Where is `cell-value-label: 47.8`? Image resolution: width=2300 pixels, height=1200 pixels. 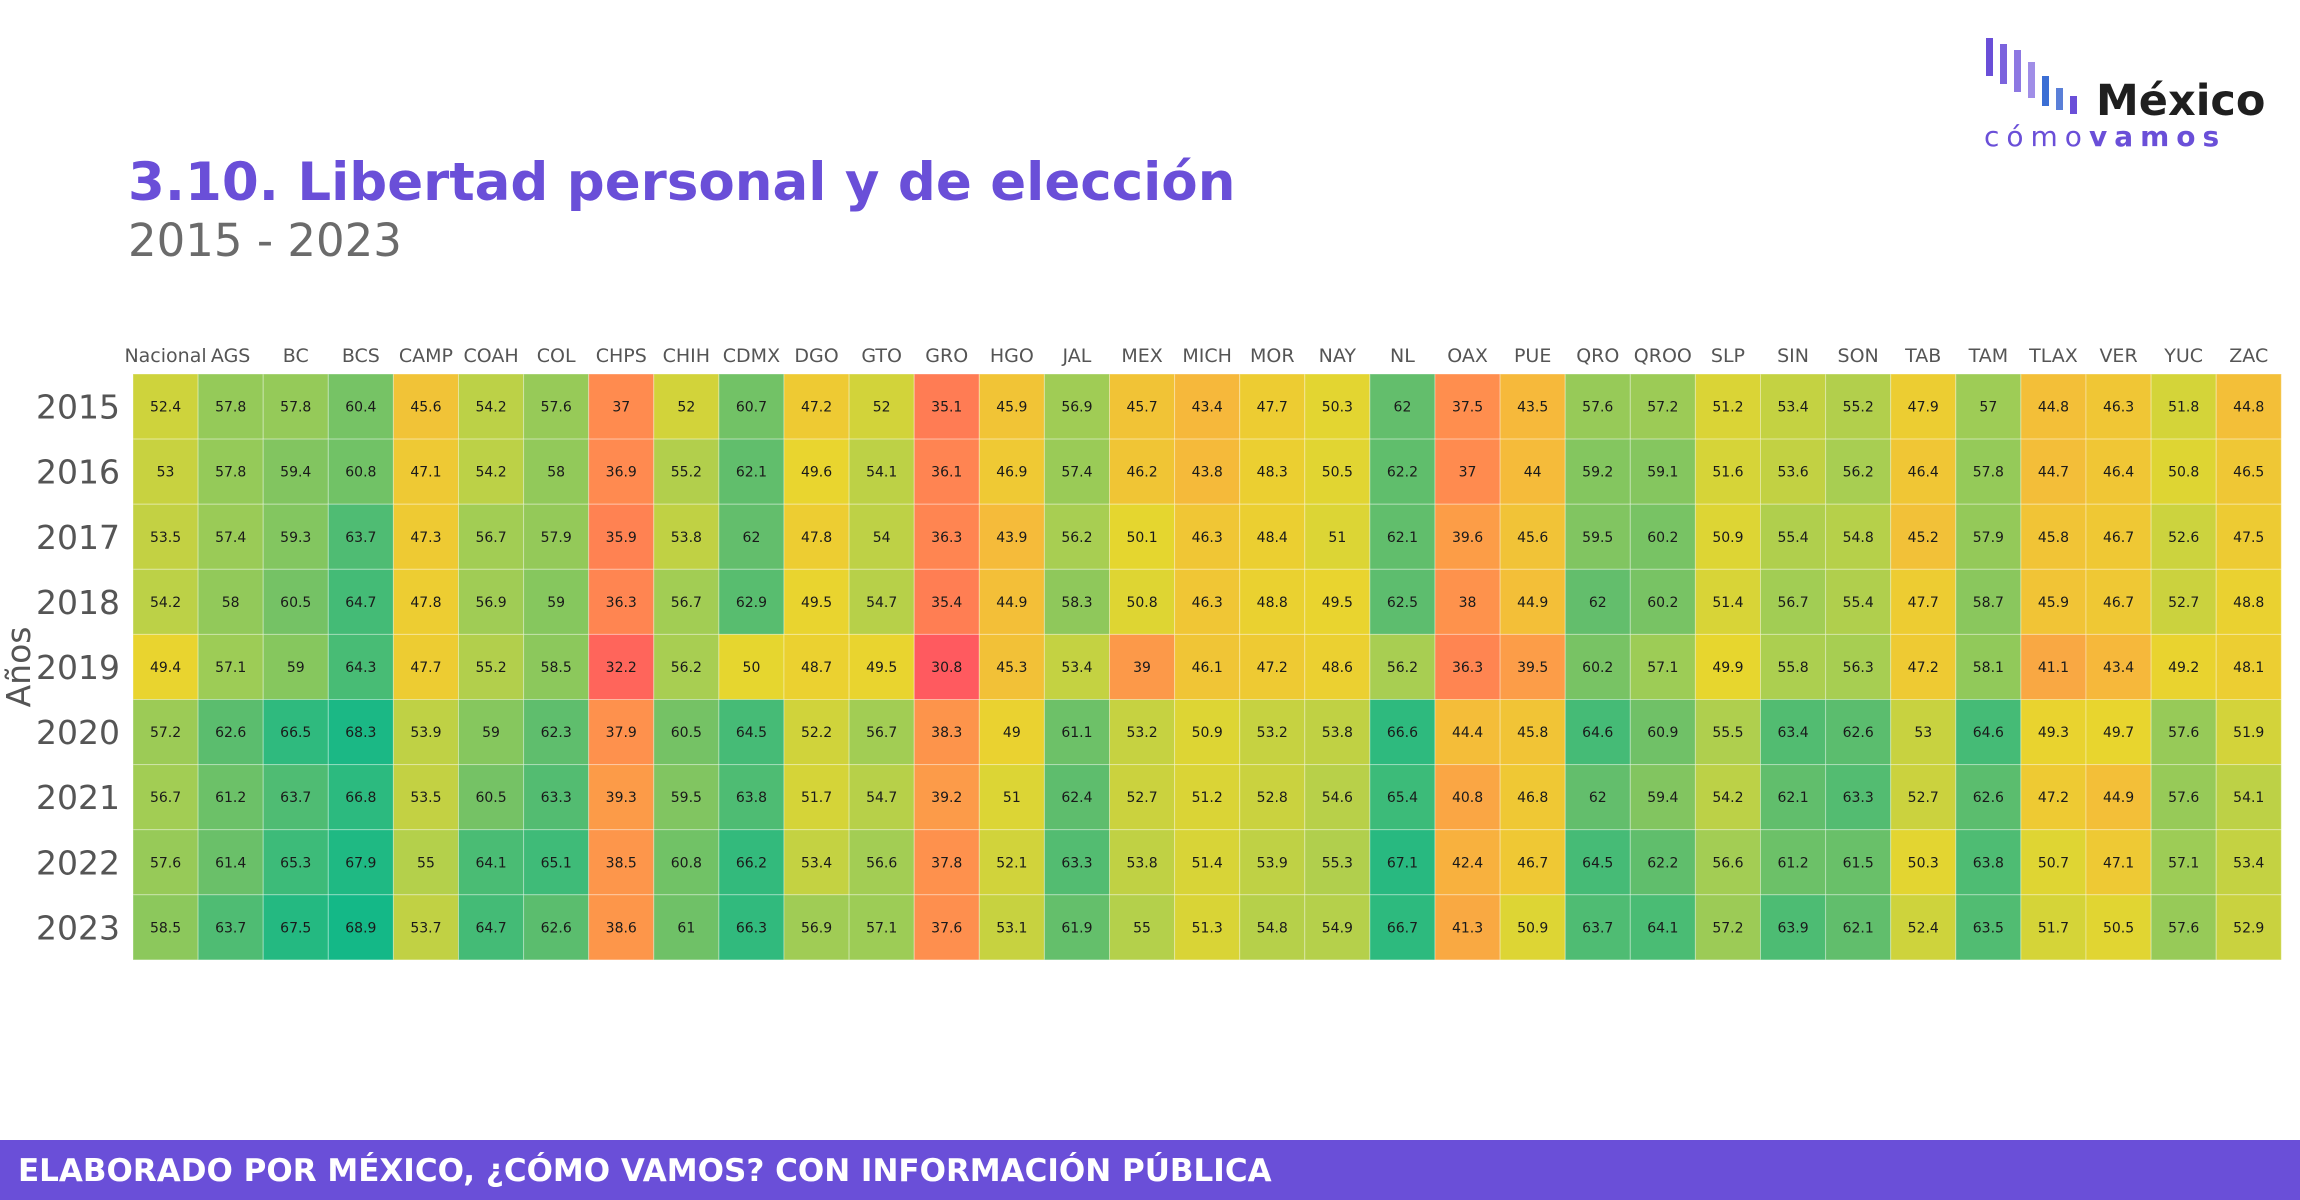
cell-value-label: 47.8 is located at coordinates (816, 538).